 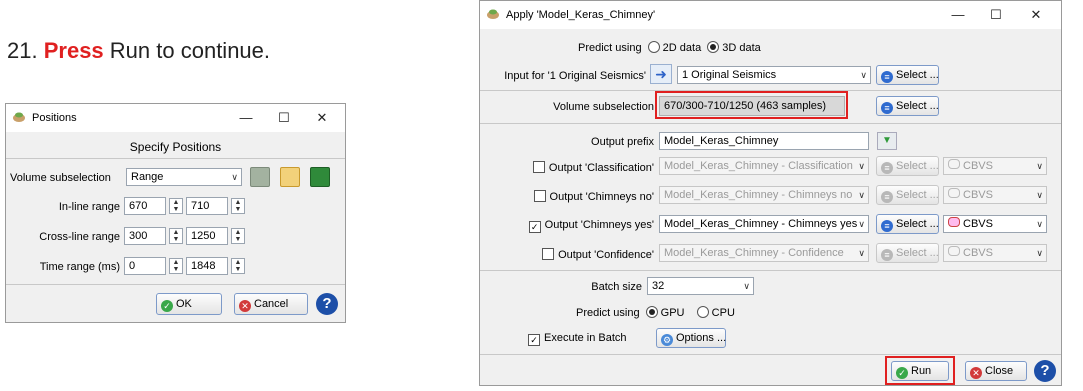 What do you see at coordinates (622, 142) in the screenshot?
I see `output-prefix-label: Output prefix` at bounding box center [622, 142].